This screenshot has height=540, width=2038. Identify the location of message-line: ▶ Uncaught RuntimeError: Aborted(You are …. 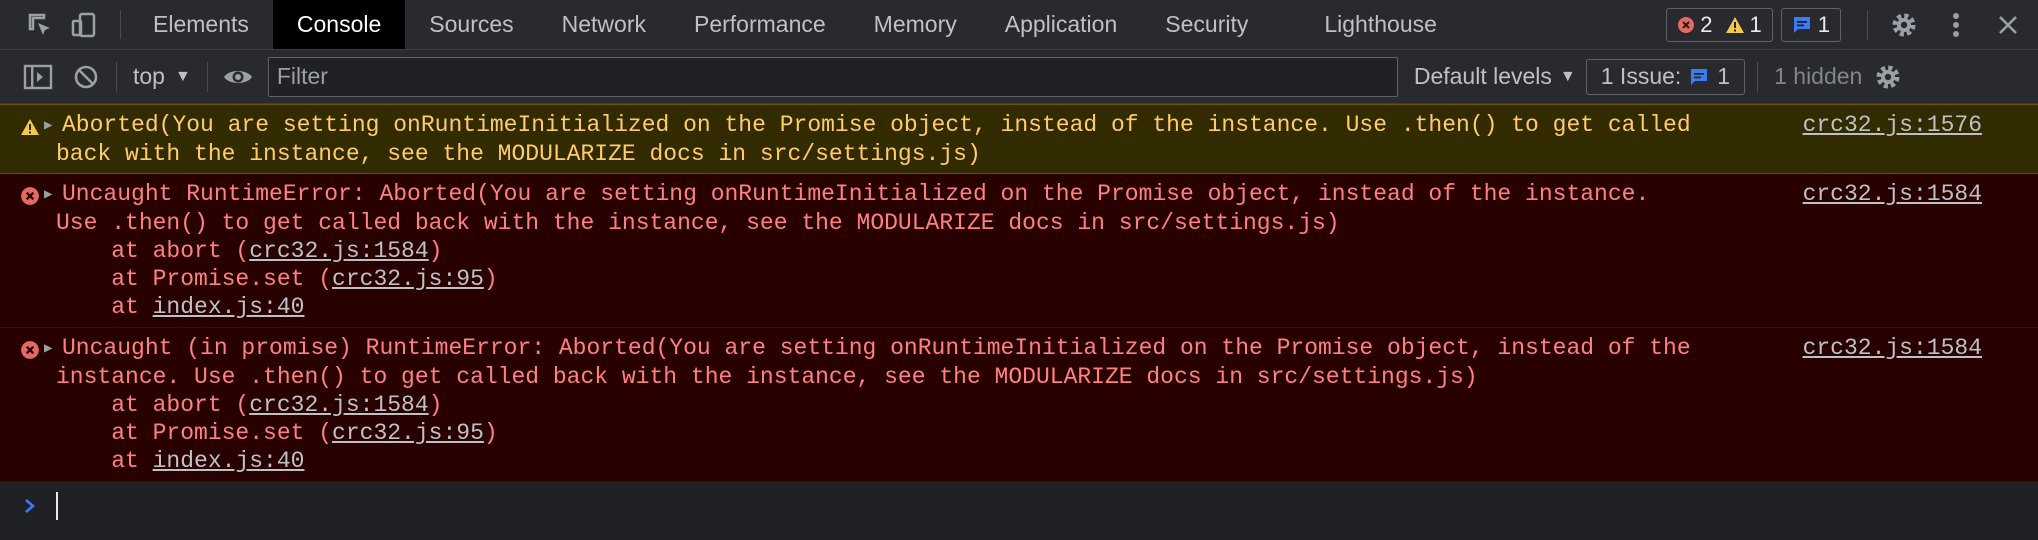
(1041, 194).